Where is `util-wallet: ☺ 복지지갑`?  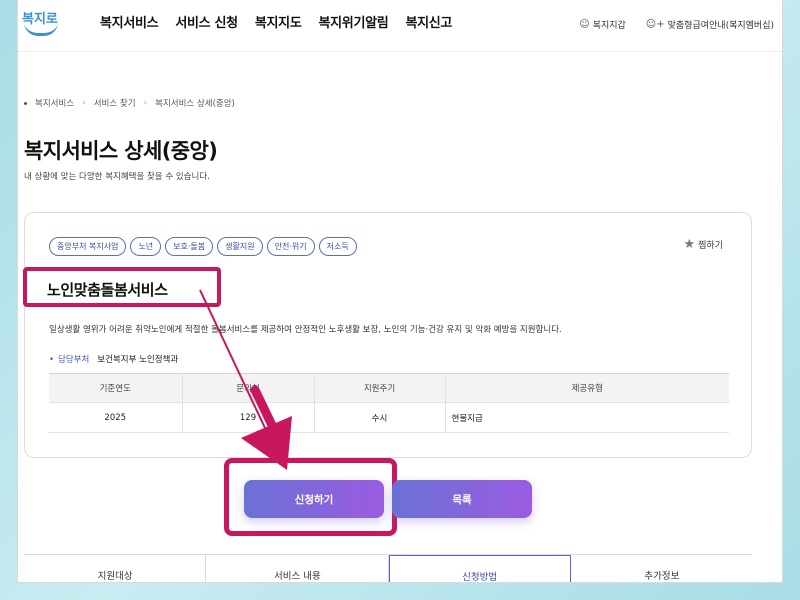
util-wallet: ☺ 복지지갑 is located at coordinates (602, 24).